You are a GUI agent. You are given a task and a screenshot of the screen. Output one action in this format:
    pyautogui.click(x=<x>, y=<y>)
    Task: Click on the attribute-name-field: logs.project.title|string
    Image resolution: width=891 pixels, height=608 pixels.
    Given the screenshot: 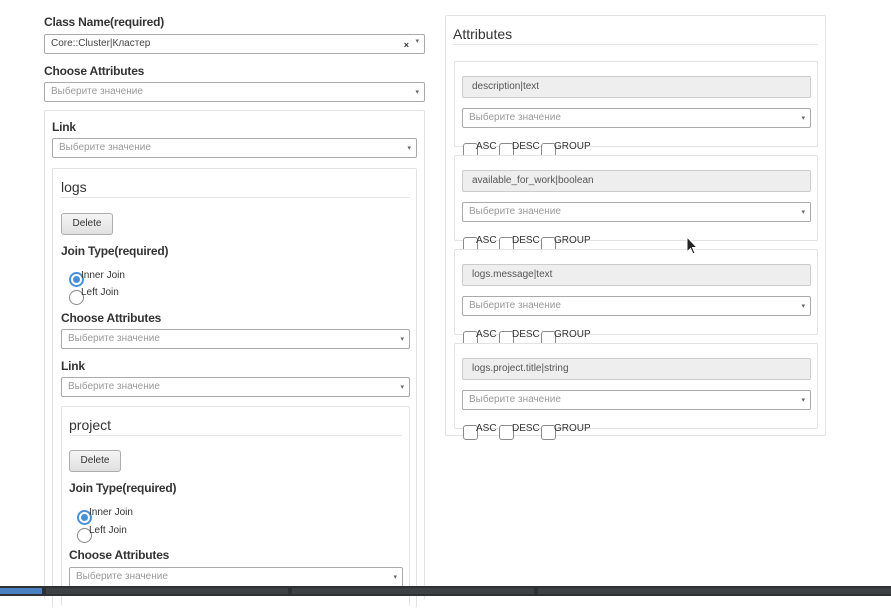 What is the action you would take?
    pyautogui.click(x=636, y=369)
    